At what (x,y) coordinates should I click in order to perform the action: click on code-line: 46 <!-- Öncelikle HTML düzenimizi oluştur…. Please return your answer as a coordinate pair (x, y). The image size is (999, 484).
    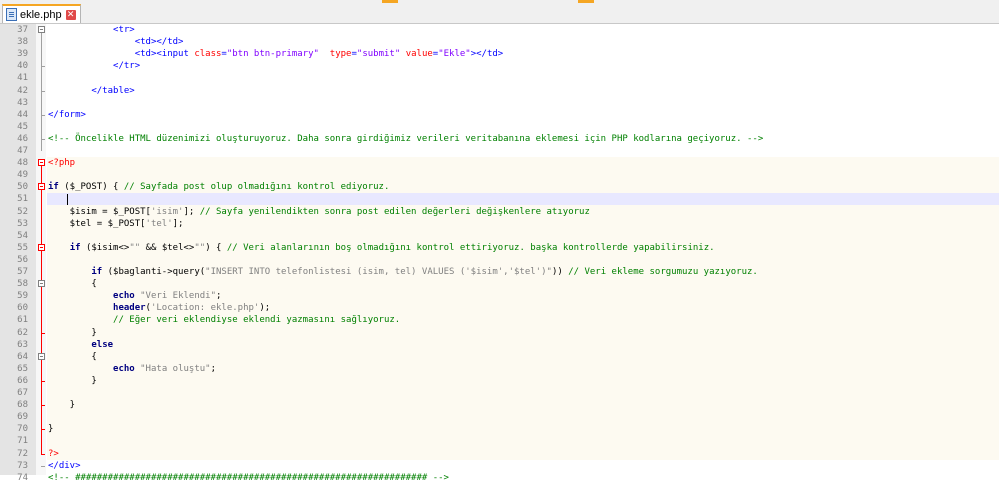
    Looking at the image, I should click on (499, 139).